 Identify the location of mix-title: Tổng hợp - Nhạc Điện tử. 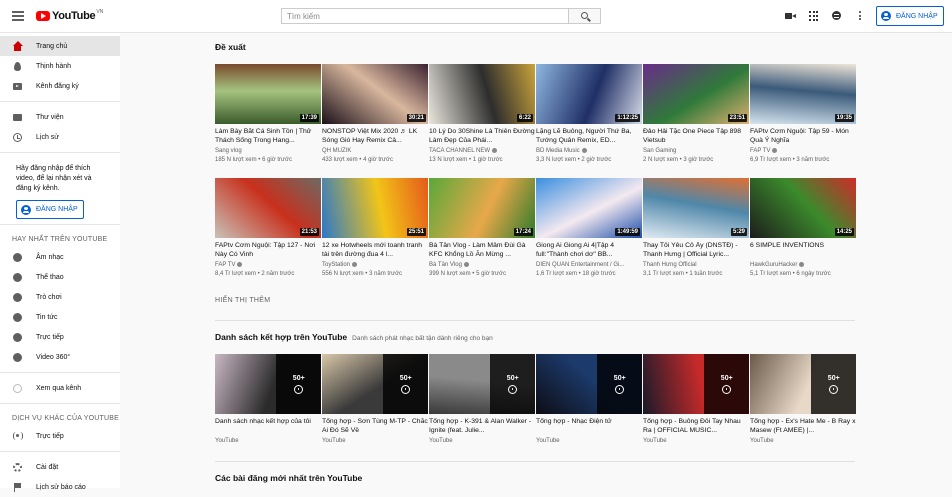
(589, 426).